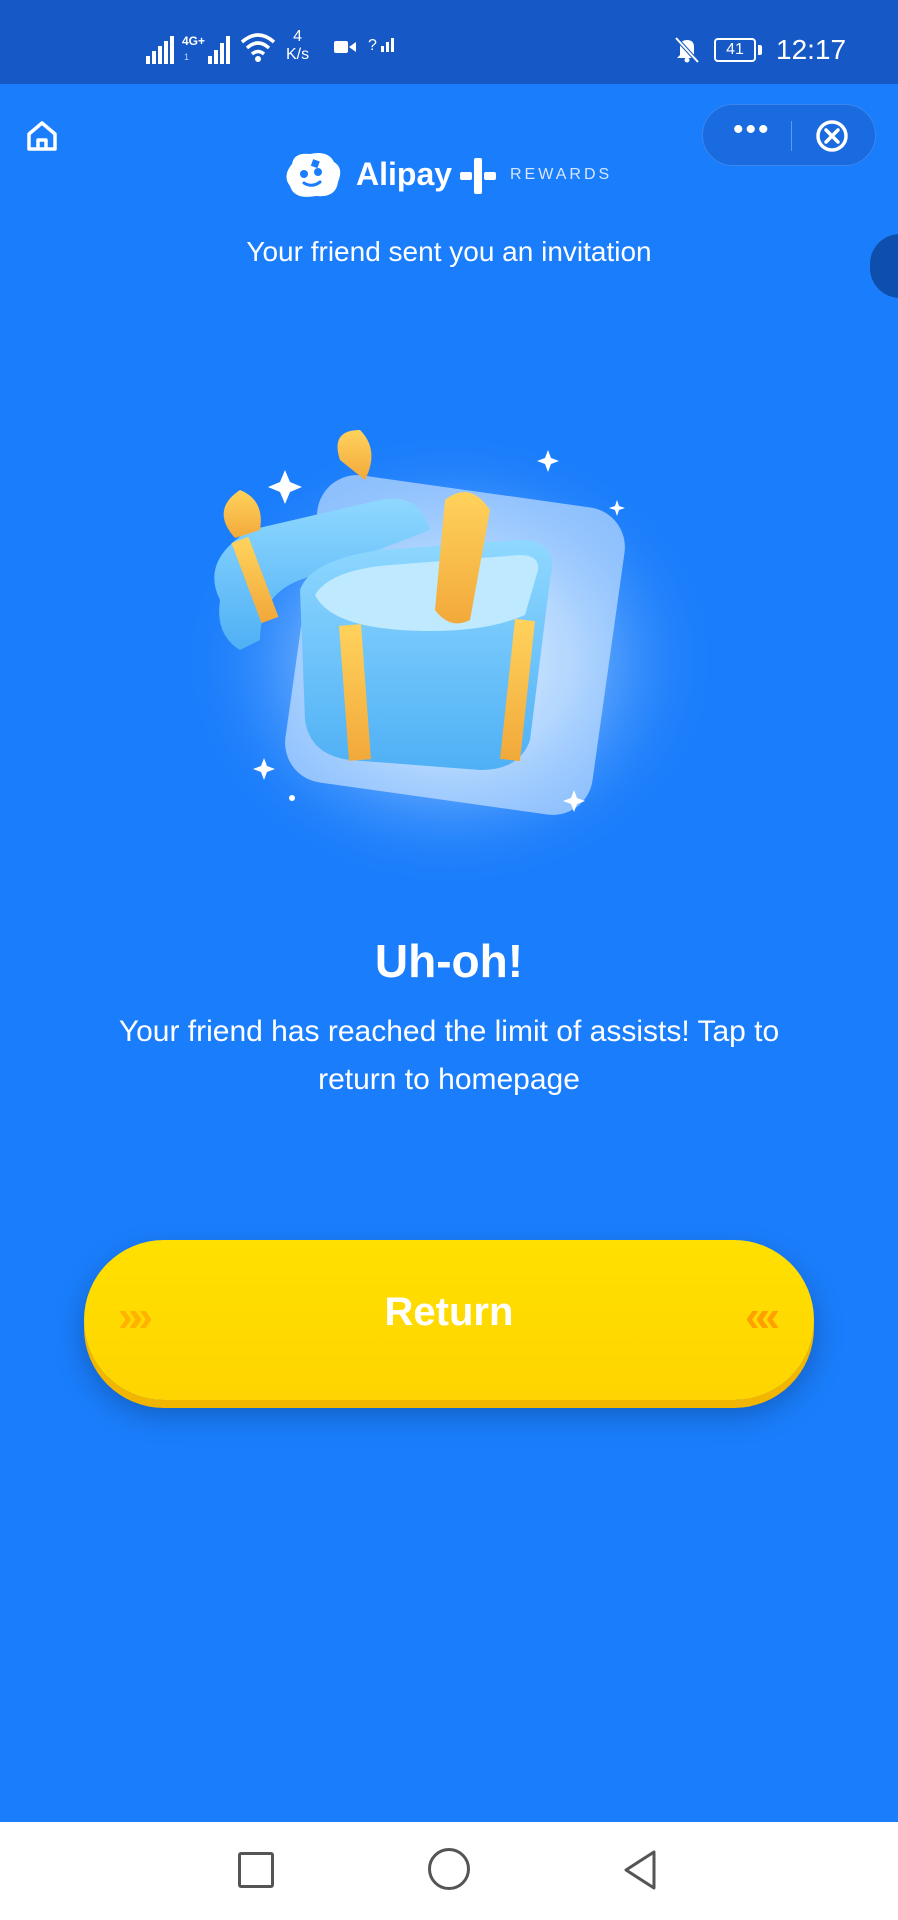  What do you see at coordinates (298, 45) in the screenshot?
I see `network-speed: 4 K/s` at bounding box center [298, 45].